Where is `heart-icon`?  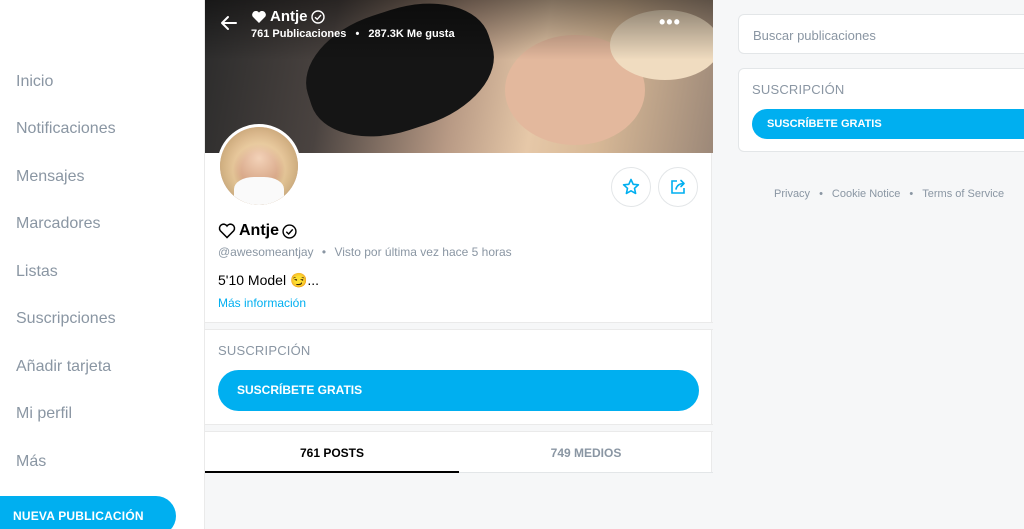
heart-icon is located at coordinates (259, 16).